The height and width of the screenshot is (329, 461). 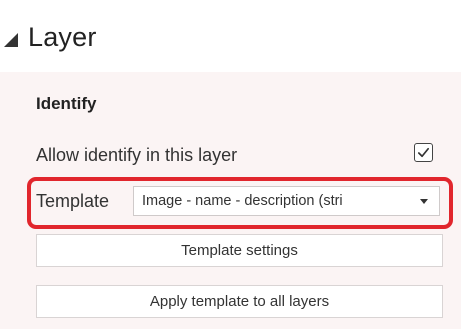 I want to click on template-select: Image - name - description (stri, so click(x=286, y=201).